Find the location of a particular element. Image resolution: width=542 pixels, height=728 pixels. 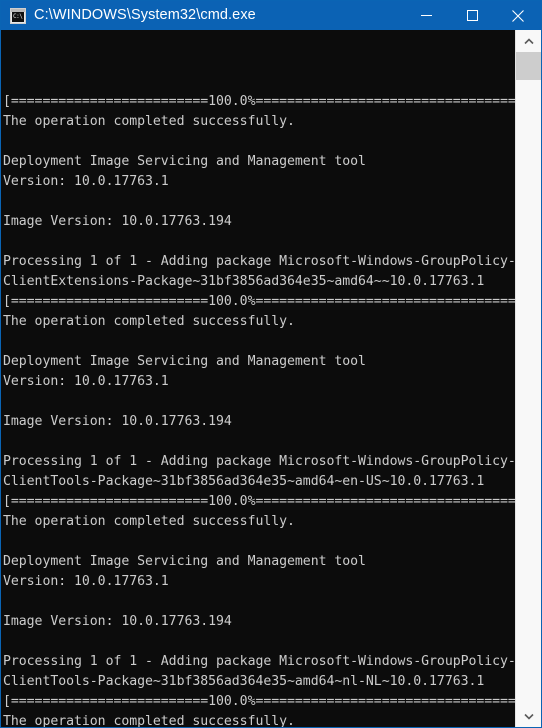

minimize-button is located at coordinates (426, 15).